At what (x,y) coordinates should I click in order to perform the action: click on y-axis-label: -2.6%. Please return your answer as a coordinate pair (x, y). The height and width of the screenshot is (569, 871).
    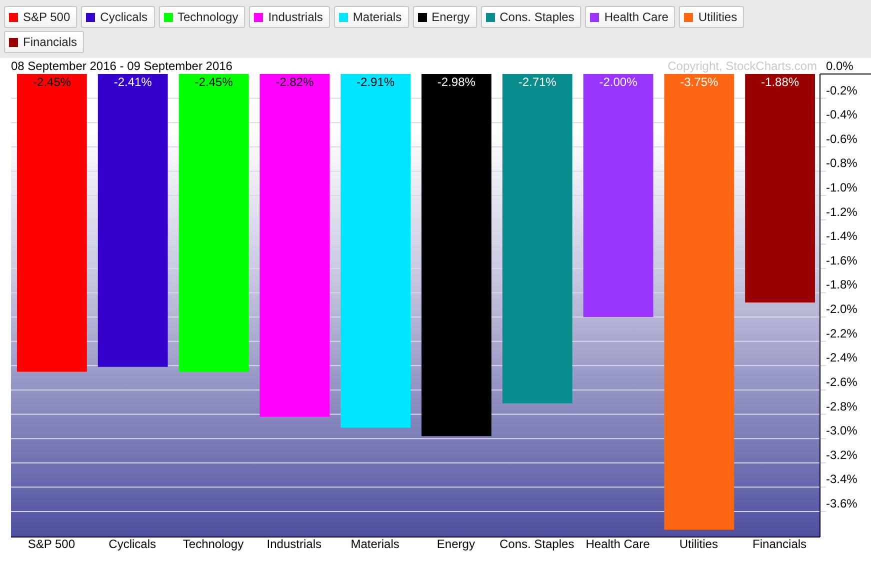
    Looking at the image, I should click on (842, 381).